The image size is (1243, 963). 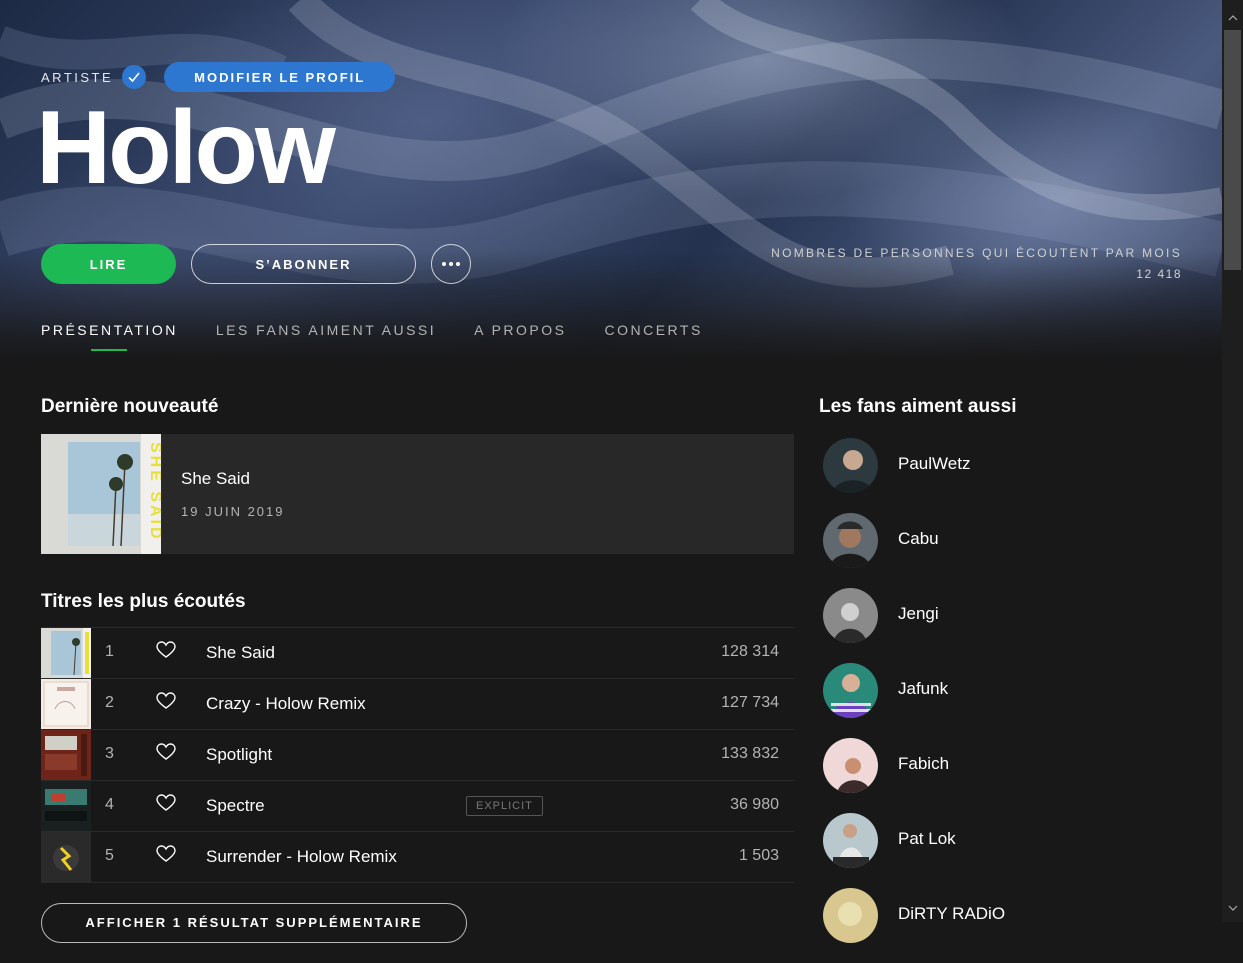 What do you see at coordinates (1232, 908) in the screenshot?
I see `scroll-down-arrow-icon` at bounding box center [1232, 908].